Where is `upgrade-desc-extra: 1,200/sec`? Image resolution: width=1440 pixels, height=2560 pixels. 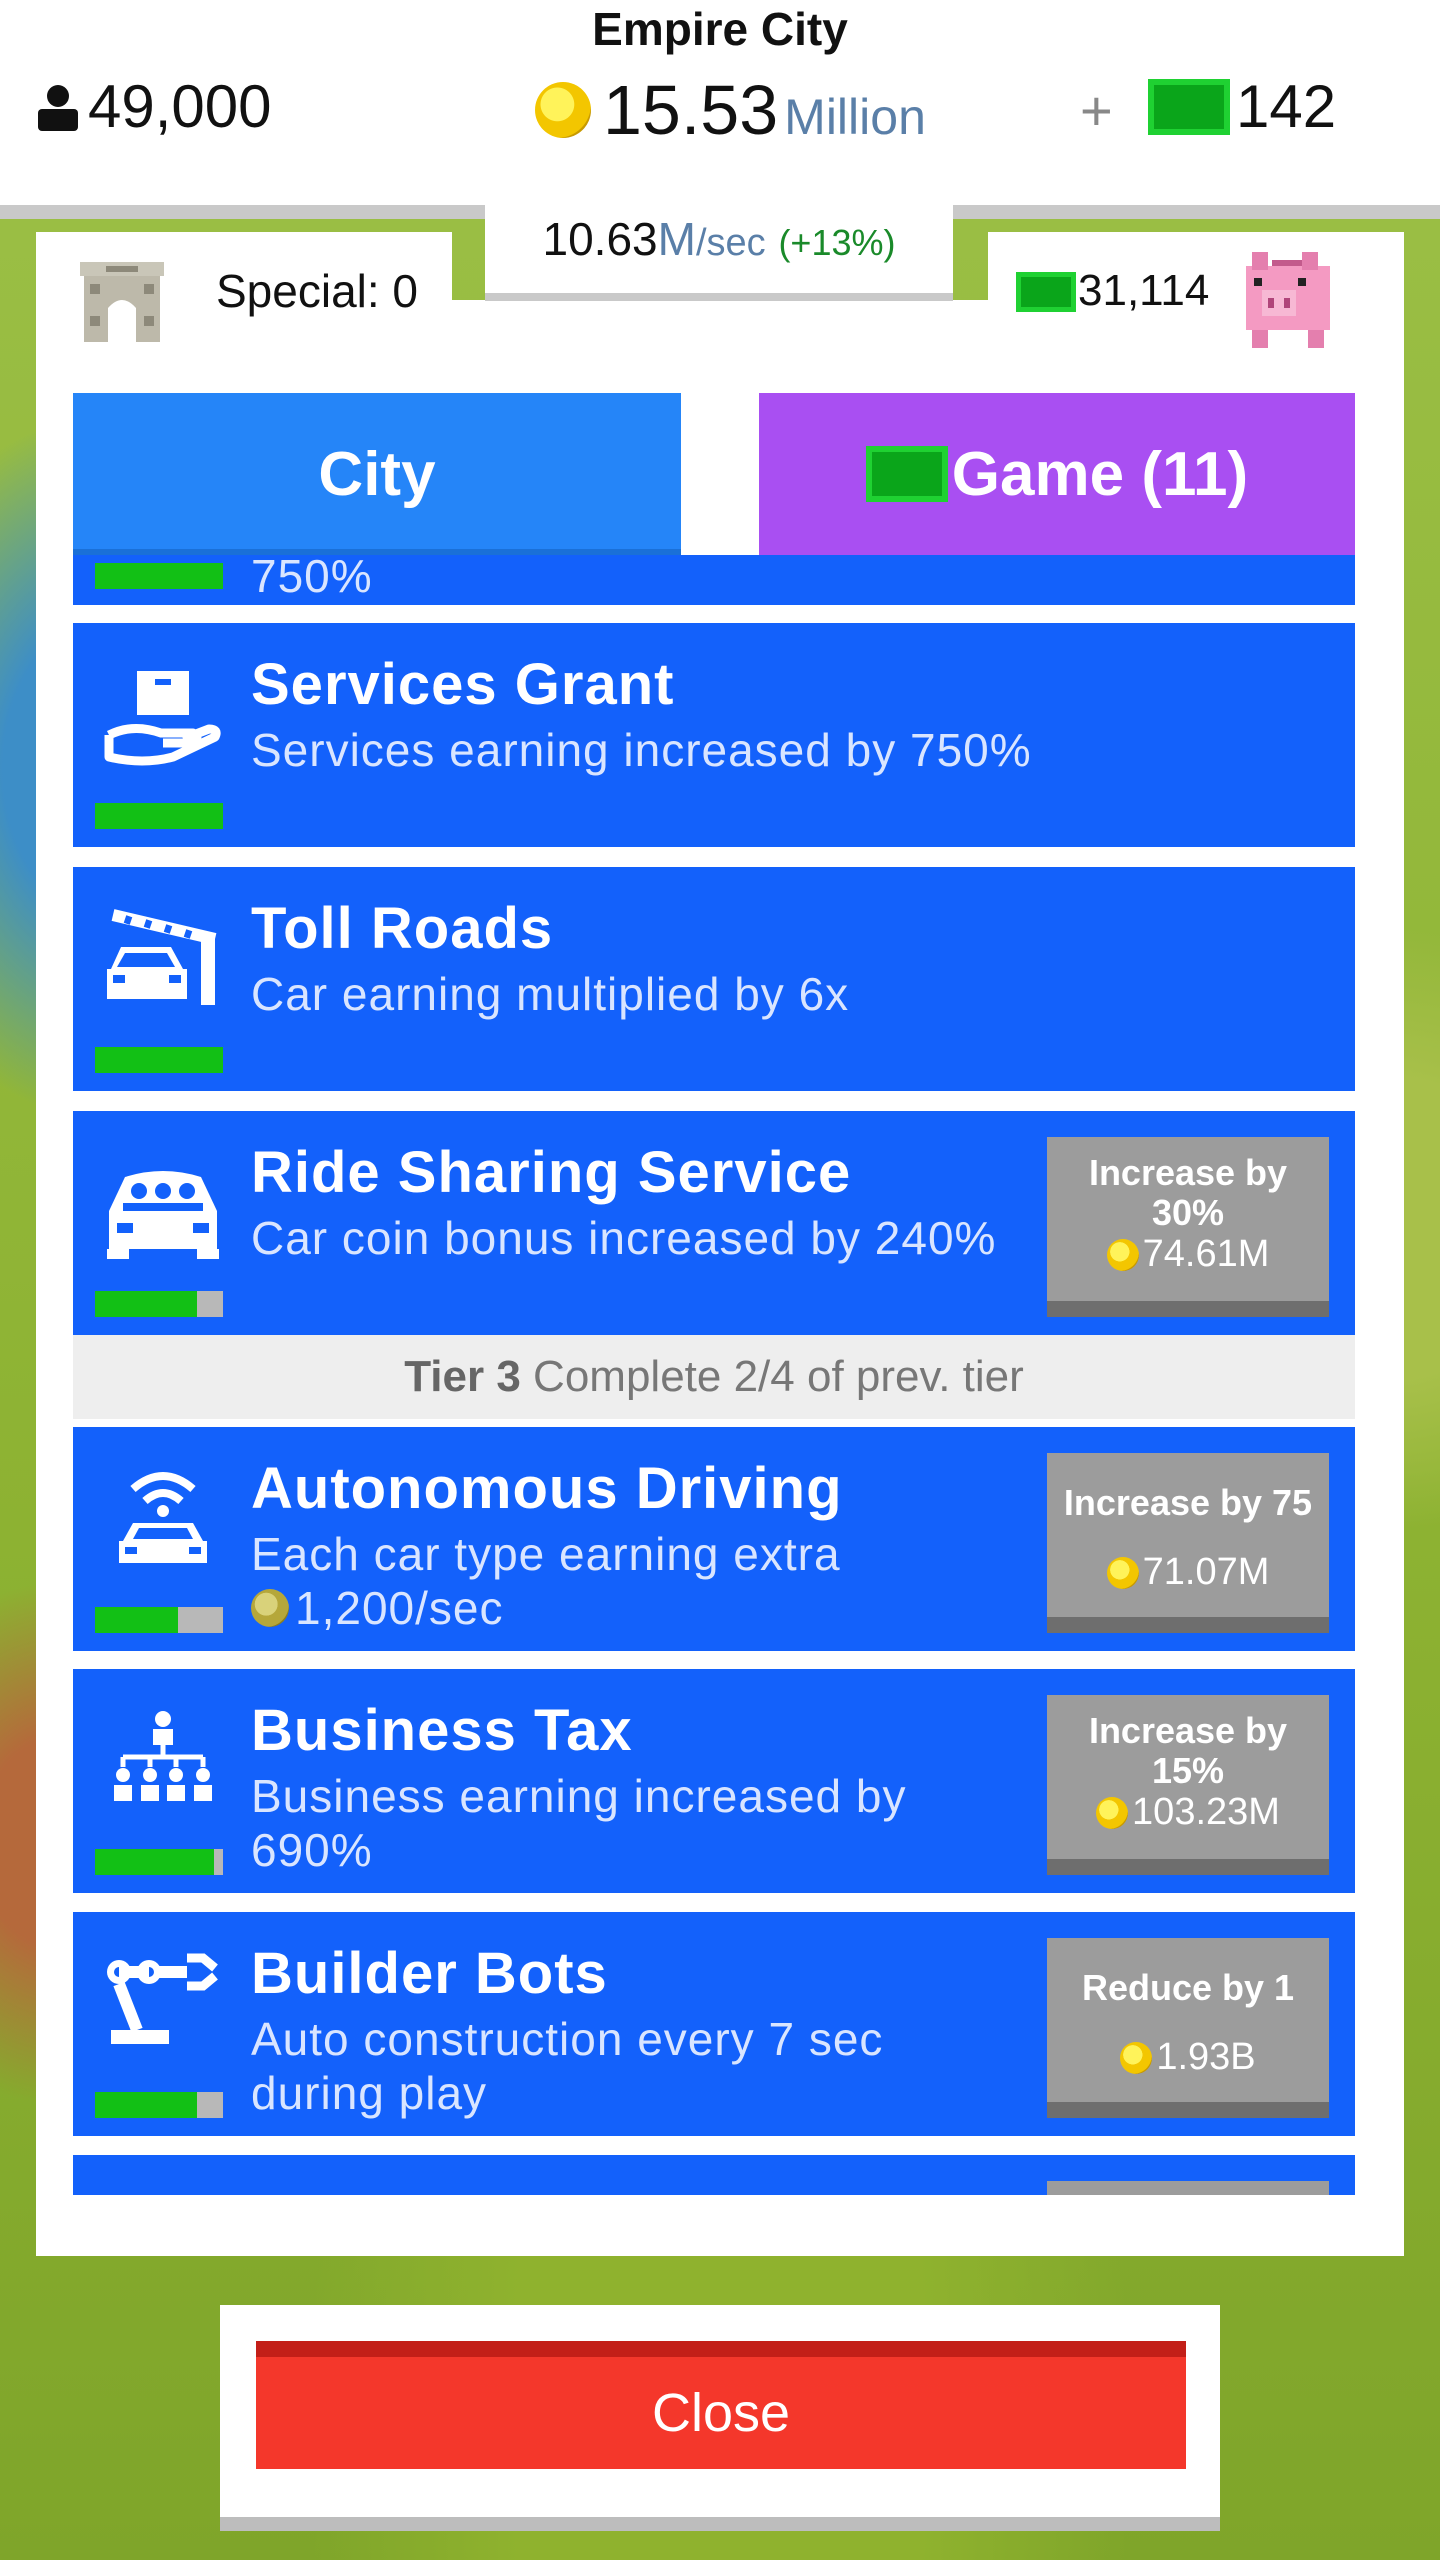 upgrade-desc-extra: 1,200/sec is located at coordinates (377, 1608).